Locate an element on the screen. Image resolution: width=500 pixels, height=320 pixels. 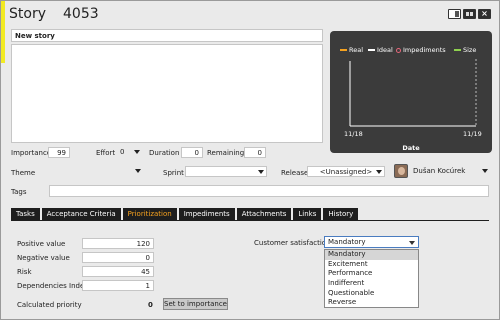
duration-field: 0 is located at coordinates (192, 152).